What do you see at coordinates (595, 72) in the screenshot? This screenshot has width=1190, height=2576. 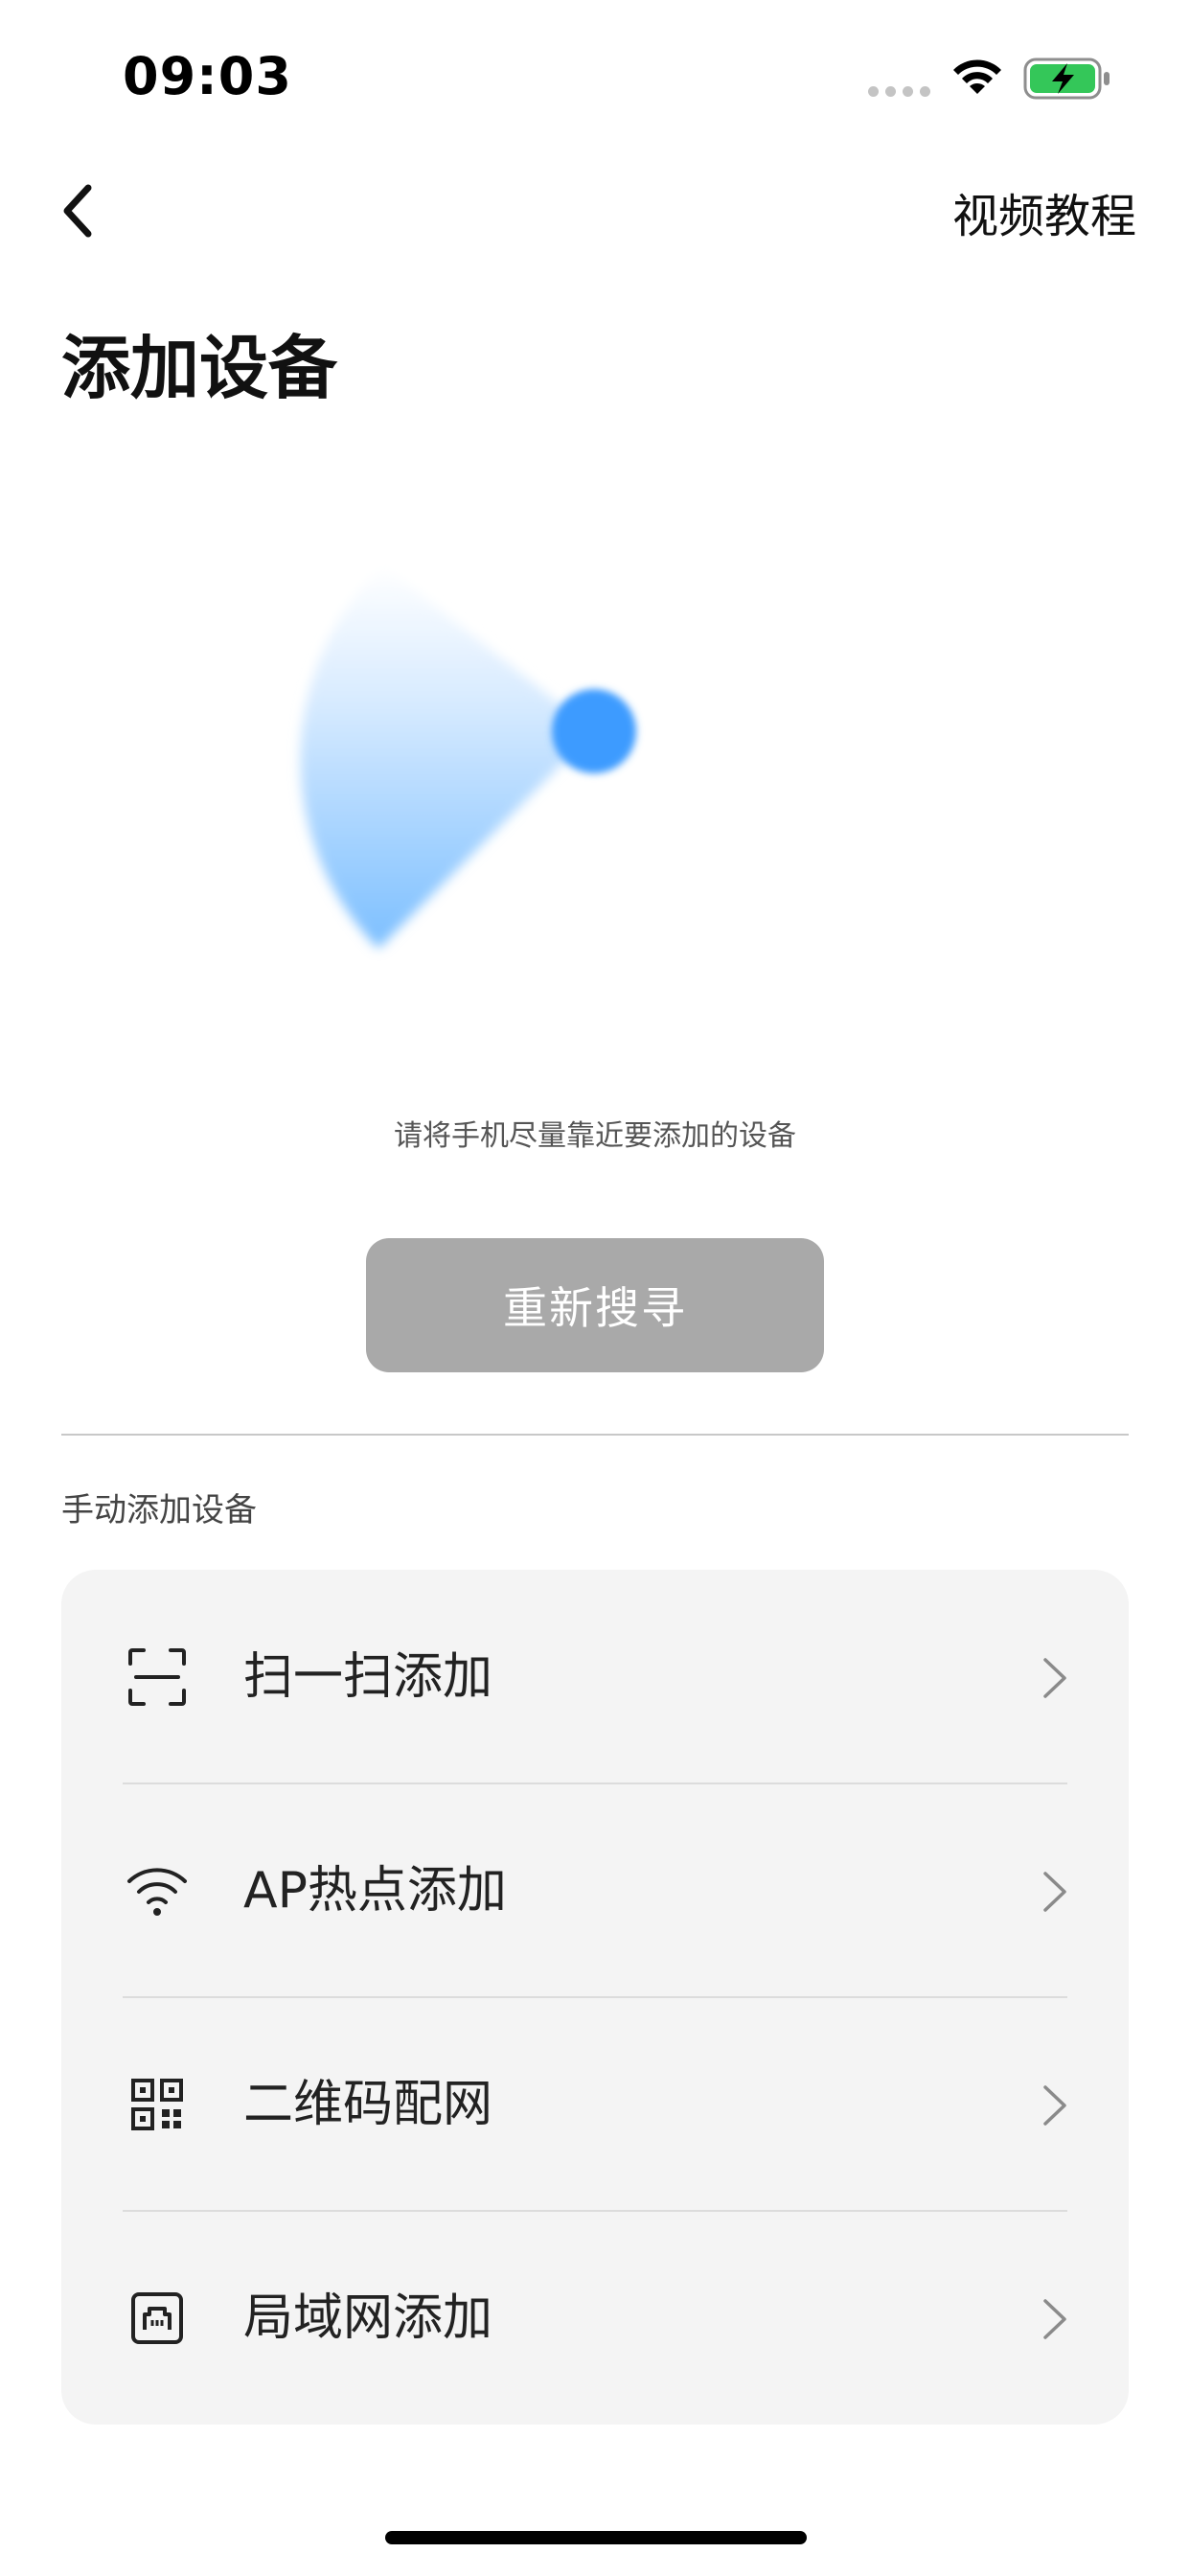 I see `status-bar: 09:03` at bounding box center [595, 72].